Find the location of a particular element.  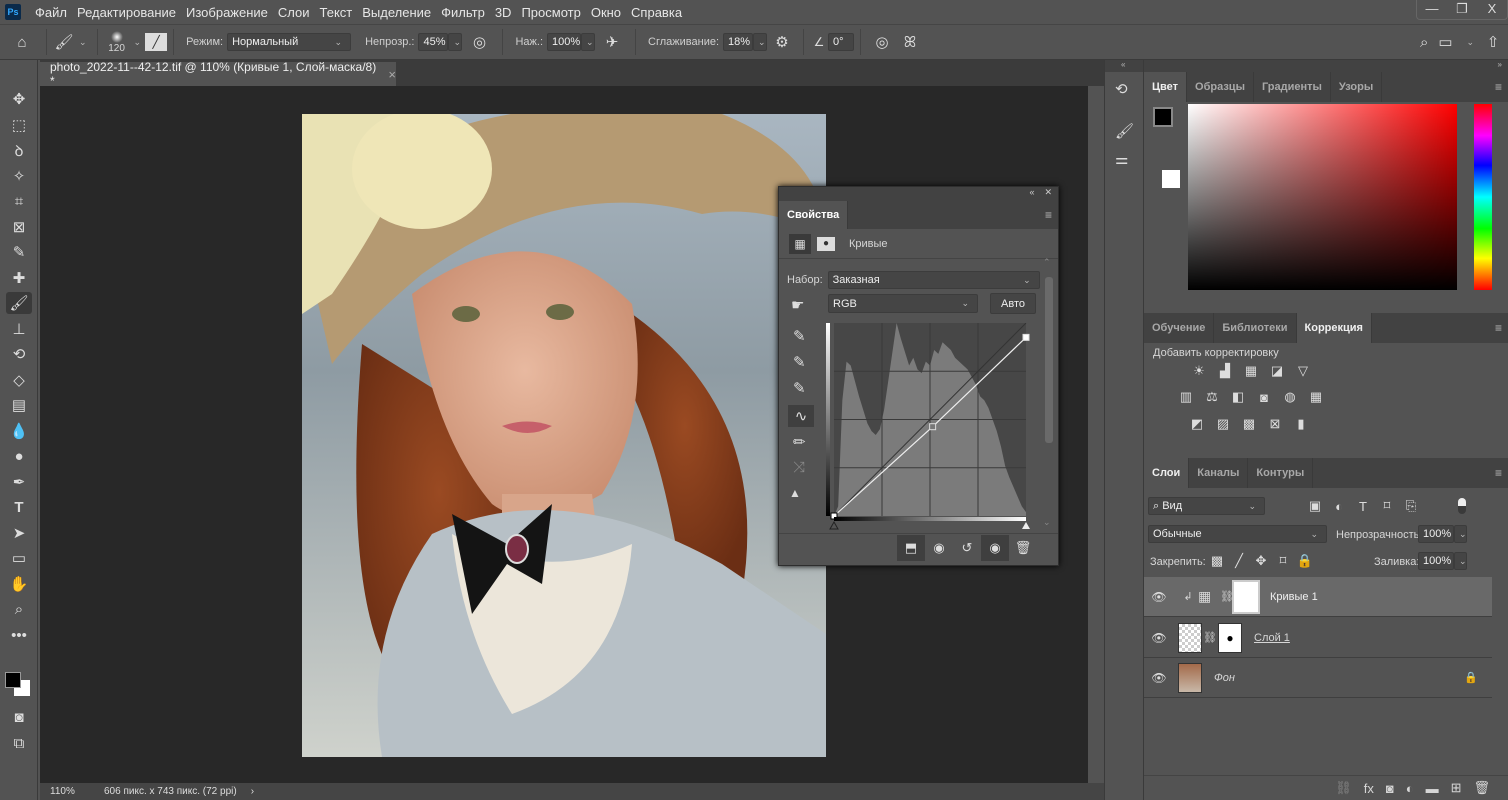

search-icon: ⌕ is located at coordinates (1424, 42).